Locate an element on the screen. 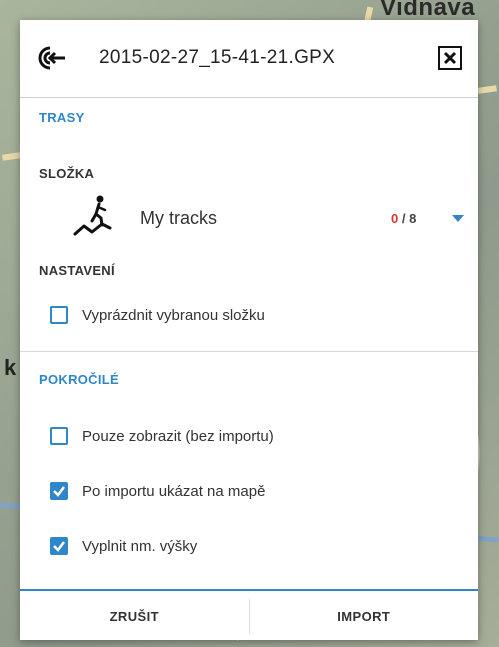 This screenshot has height=647, width=499. dialog-title: 2015-02-27_15-41-21.GPX is located at coordinates (217, 57).